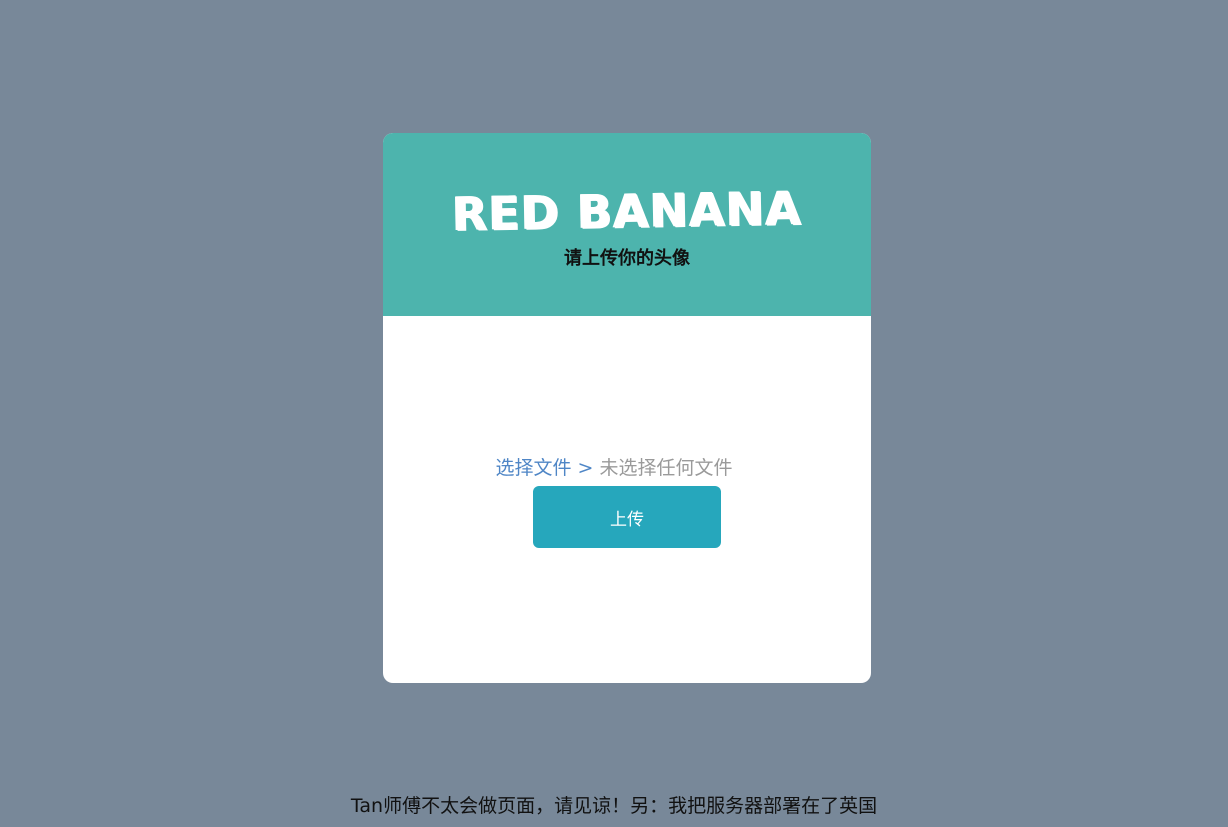 The image size is (1228, 827). Describe the element at coordinates (627, 517) in the screenshot. I see `upload-button: 上传` at that location.